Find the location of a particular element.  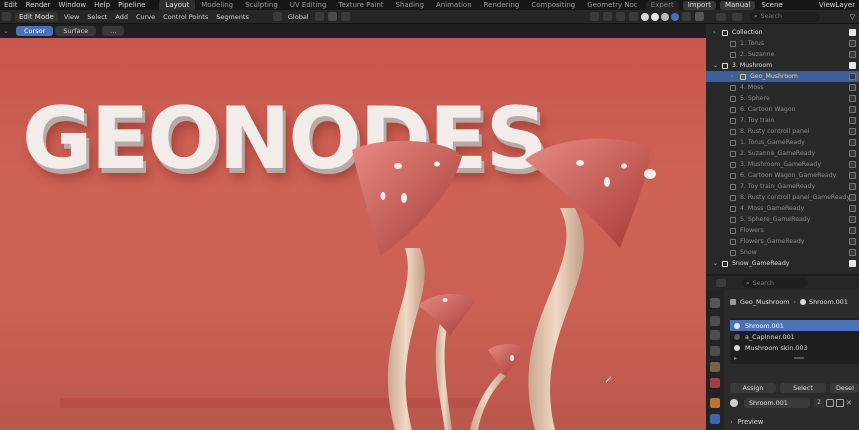

physics-tab-icon is located at coordinates (715, 419).